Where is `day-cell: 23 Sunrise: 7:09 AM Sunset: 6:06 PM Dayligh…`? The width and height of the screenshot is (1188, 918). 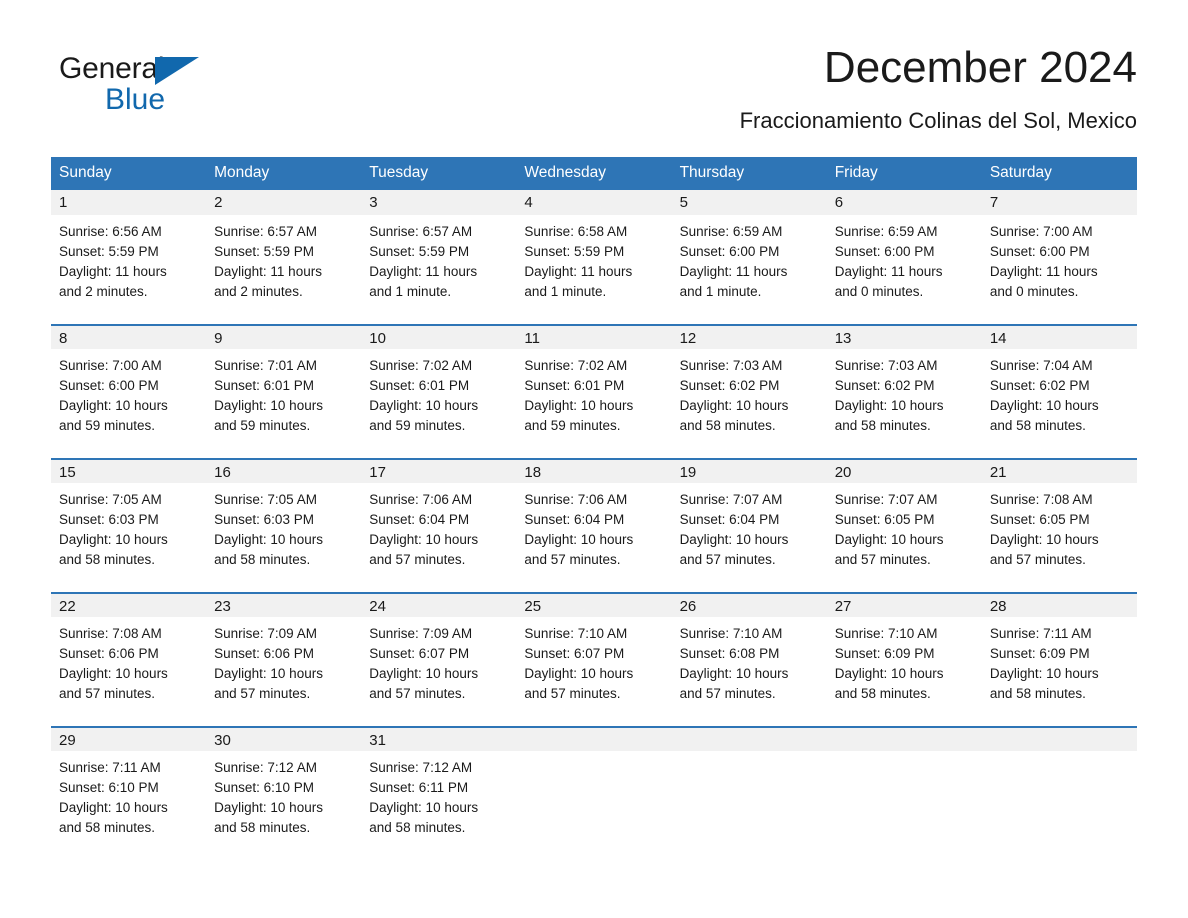 day-cell: 23 Sunrise: 7:09 AM Sunset: 6:06 PM Dayligh… is located at coordinates (284, 659).